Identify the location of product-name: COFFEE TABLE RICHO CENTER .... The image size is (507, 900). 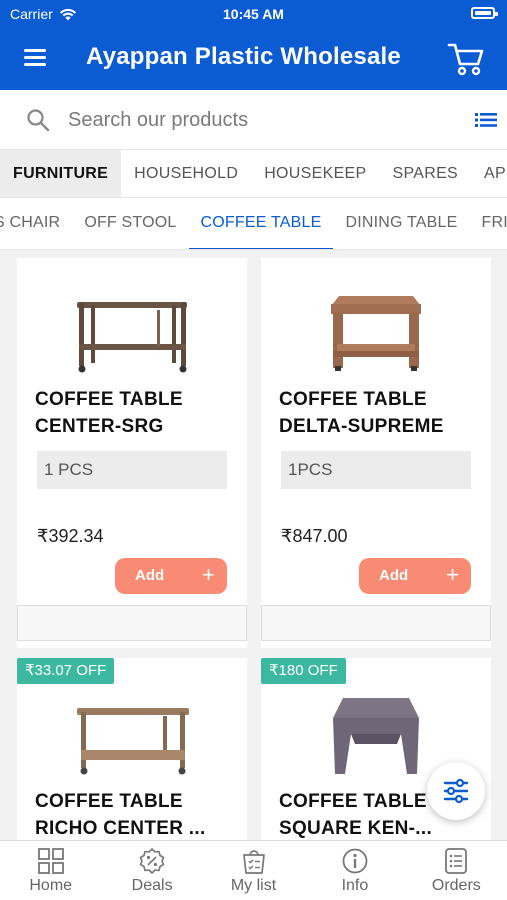
(120, 815).